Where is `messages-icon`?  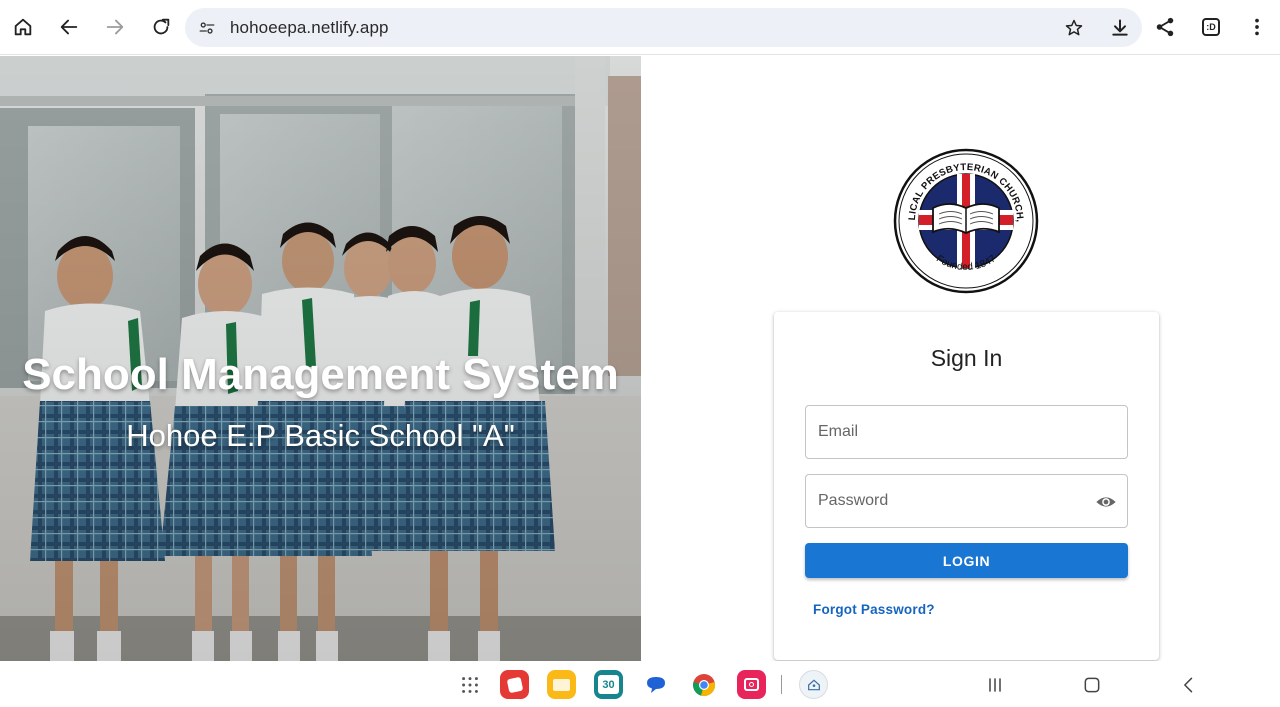
messages-icon is located at coordinates (655, 684).